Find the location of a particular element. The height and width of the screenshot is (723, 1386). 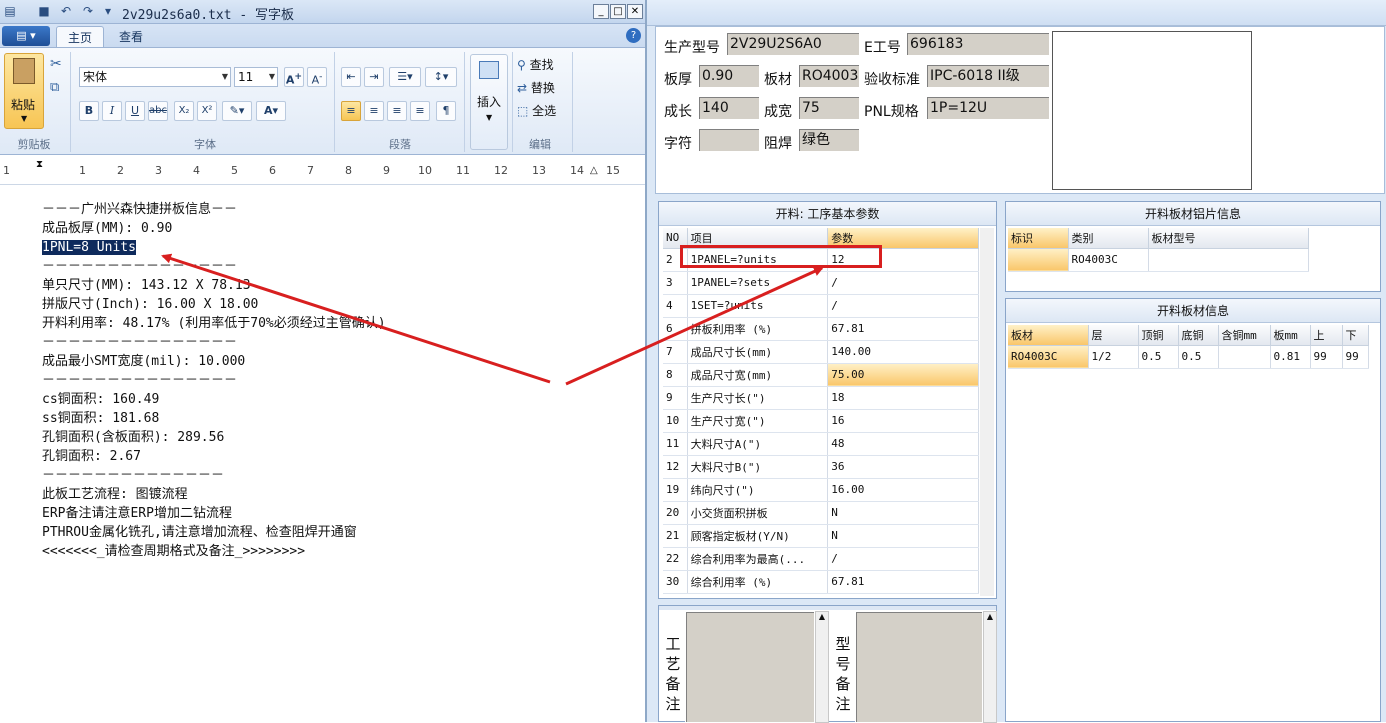

annotation-arrows is located at coordinates (492, 319).